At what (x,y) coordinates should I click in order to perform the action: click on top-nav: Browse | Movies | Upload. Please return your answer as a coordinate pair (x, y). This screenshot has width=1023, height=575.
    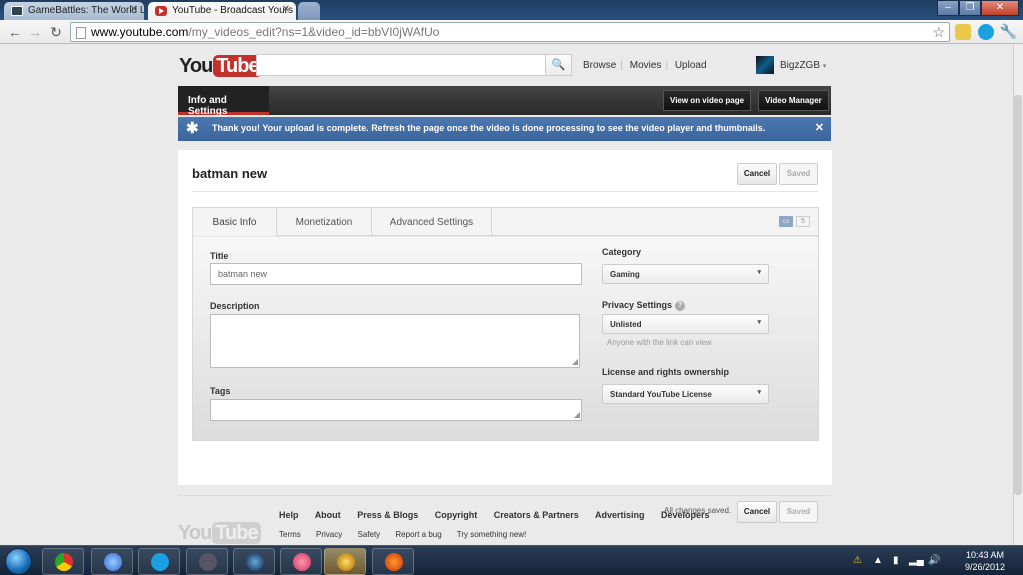
    Looking at the image, I should click on (645, 65).